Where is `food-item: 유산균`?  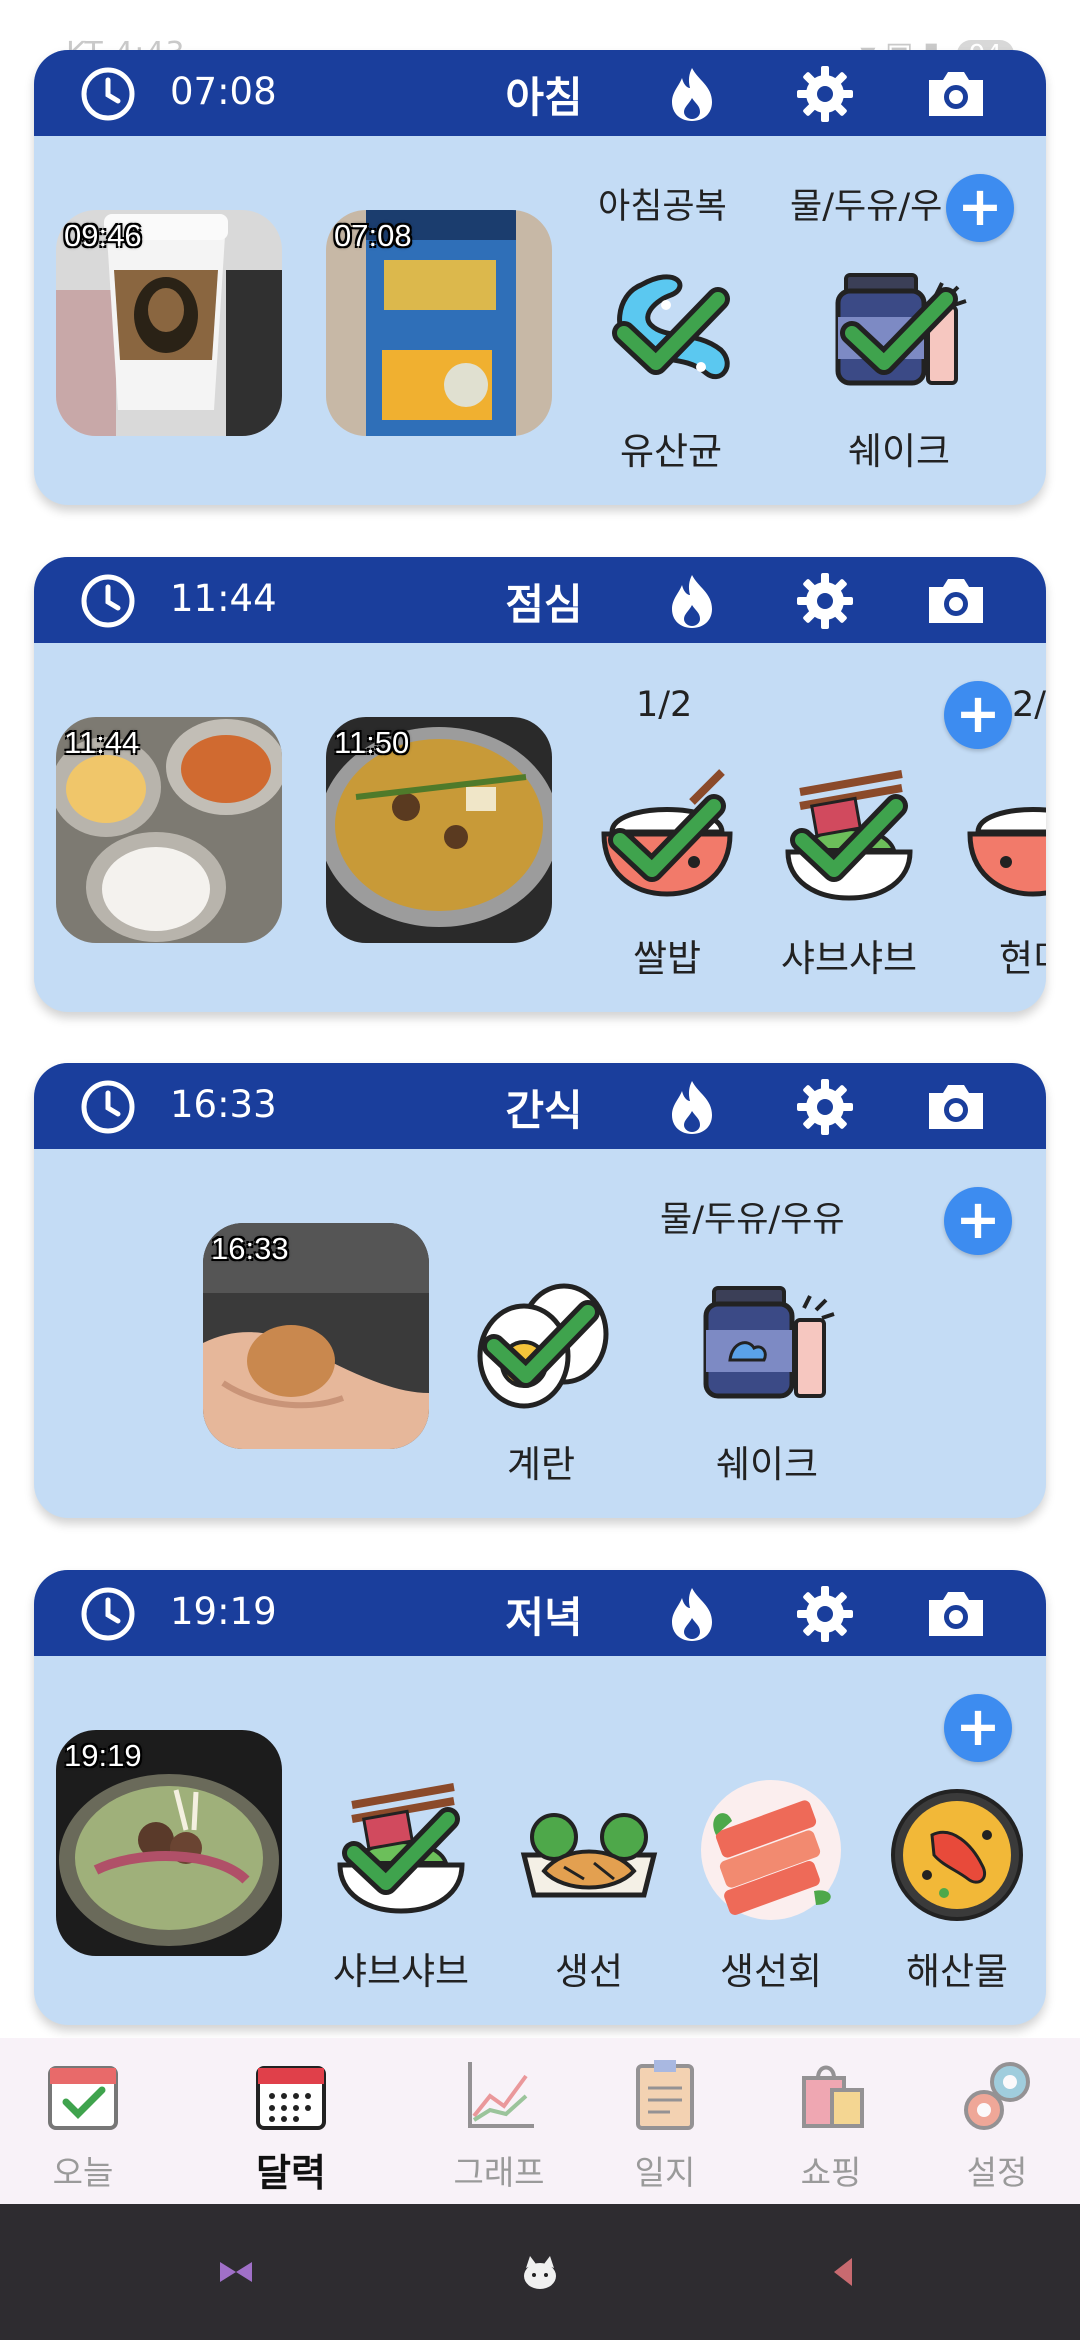 food-item: 유산균 is located at coordinates (671, 365).